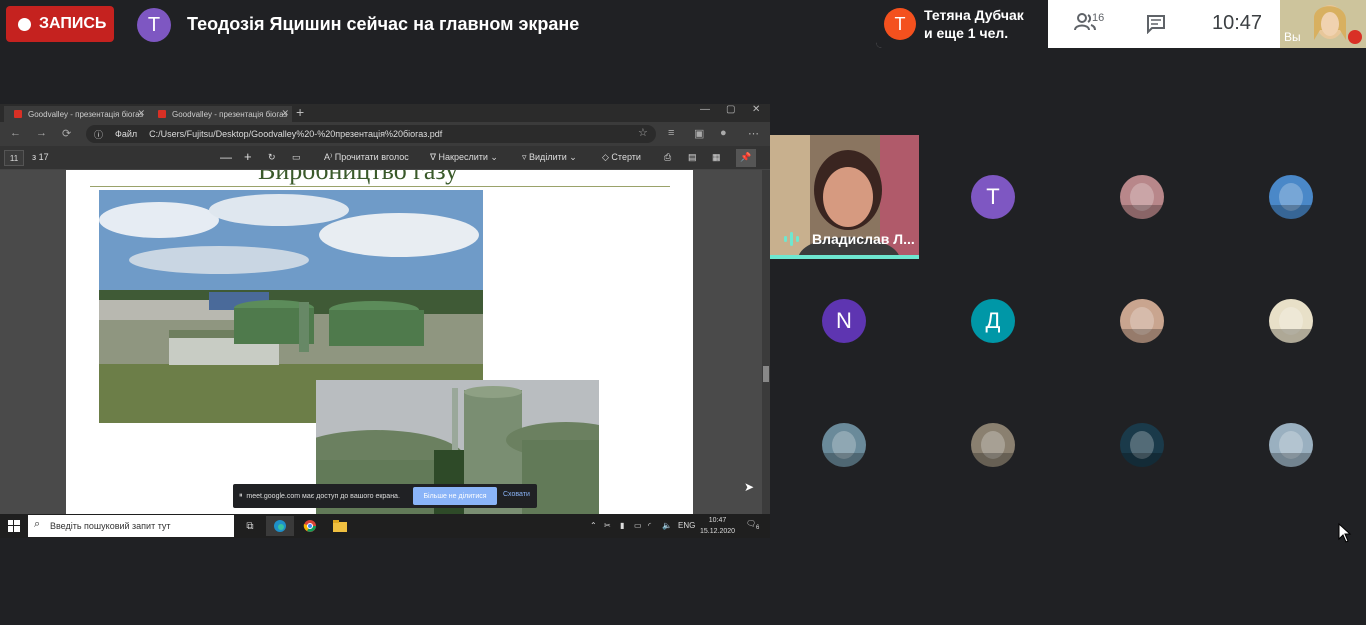  What do you see at coordinates (226, 157) in the screenshot?
I see `zoom-out-button: —` at bounding box center [226, 157].